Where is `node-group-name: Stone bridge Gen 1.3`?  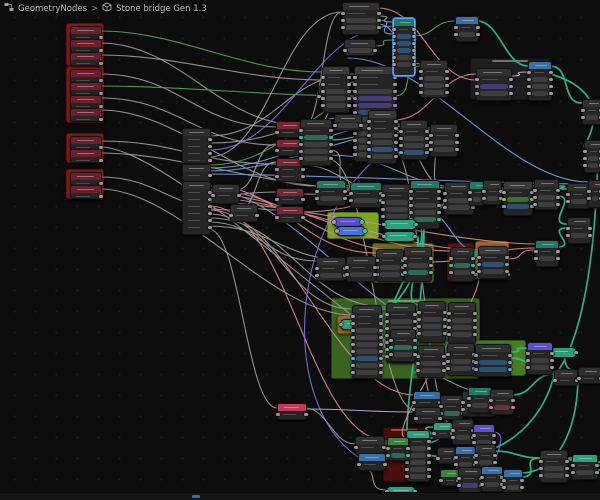
node-group-name: Stone bridge Gen 1.3 is located at coordinates (161, 9).